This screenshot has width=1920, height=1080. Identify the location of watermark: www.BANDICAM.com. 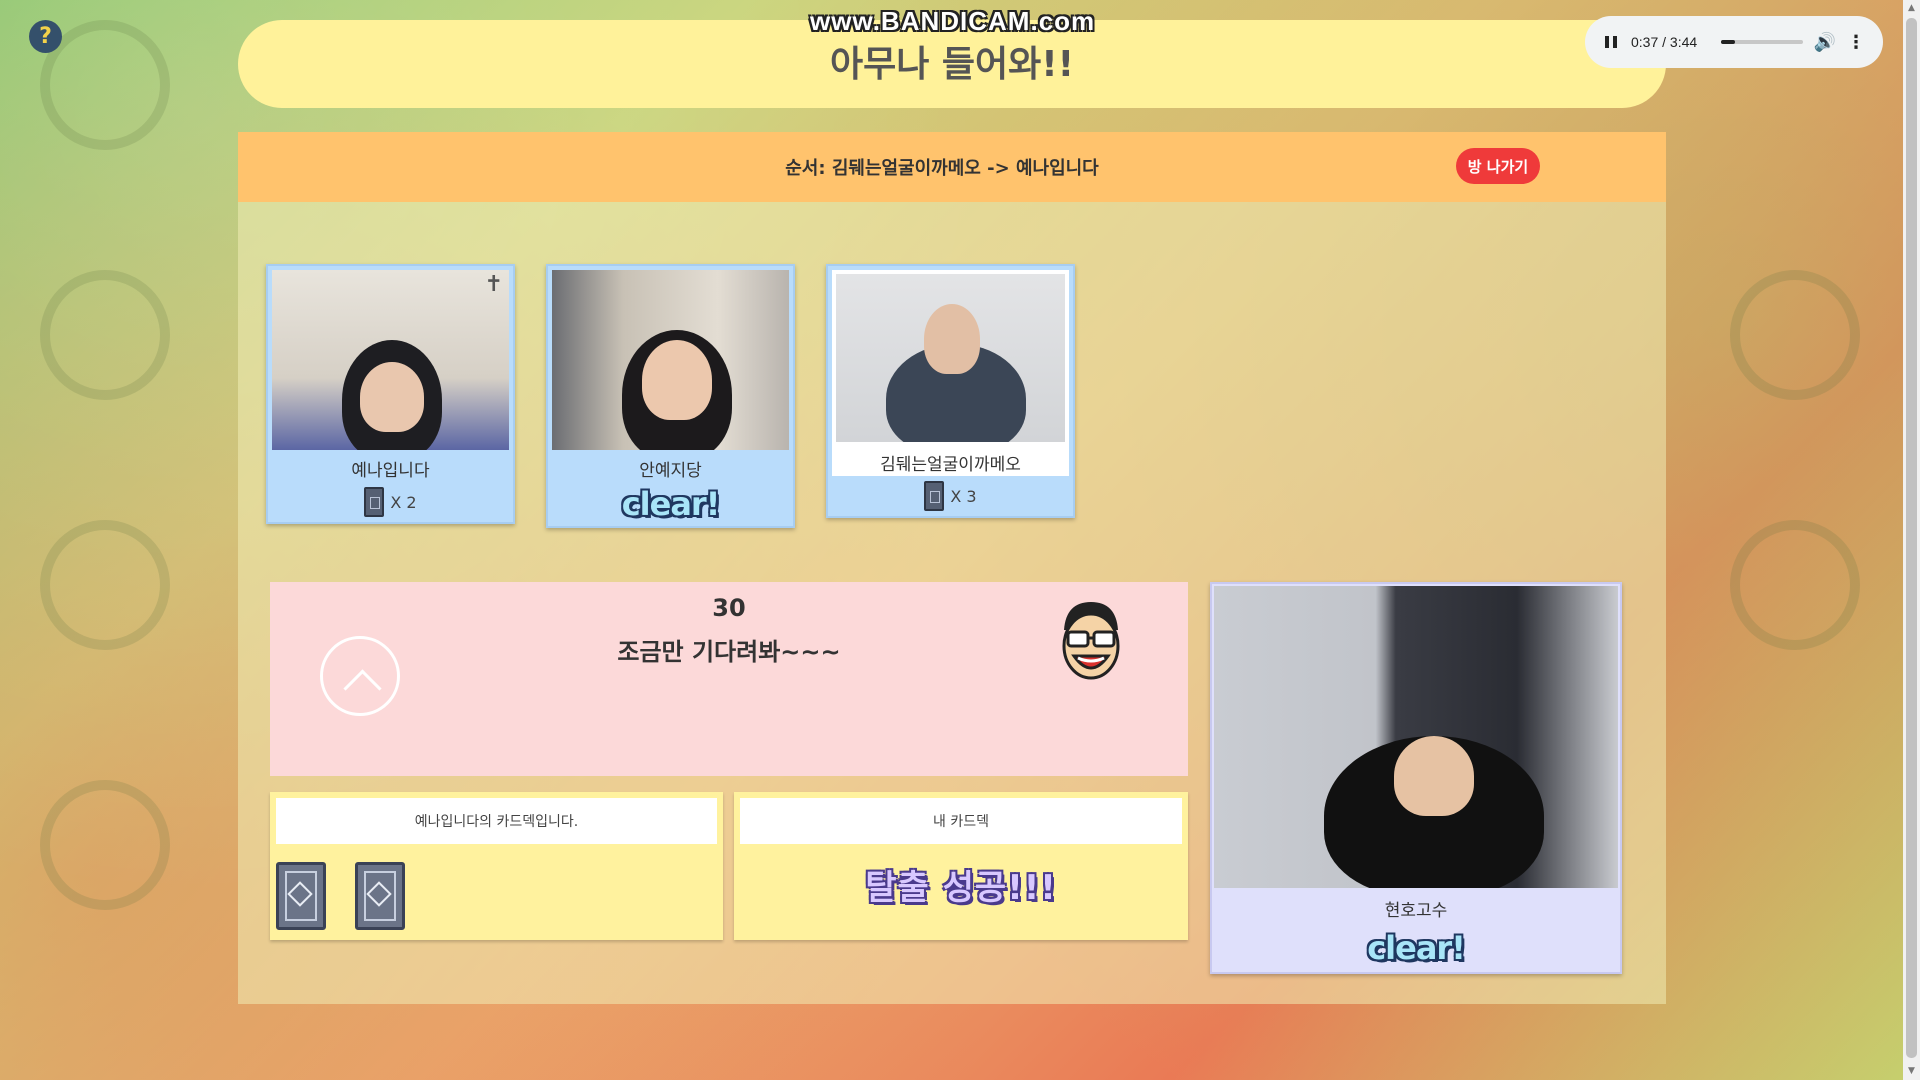
(953, 21).